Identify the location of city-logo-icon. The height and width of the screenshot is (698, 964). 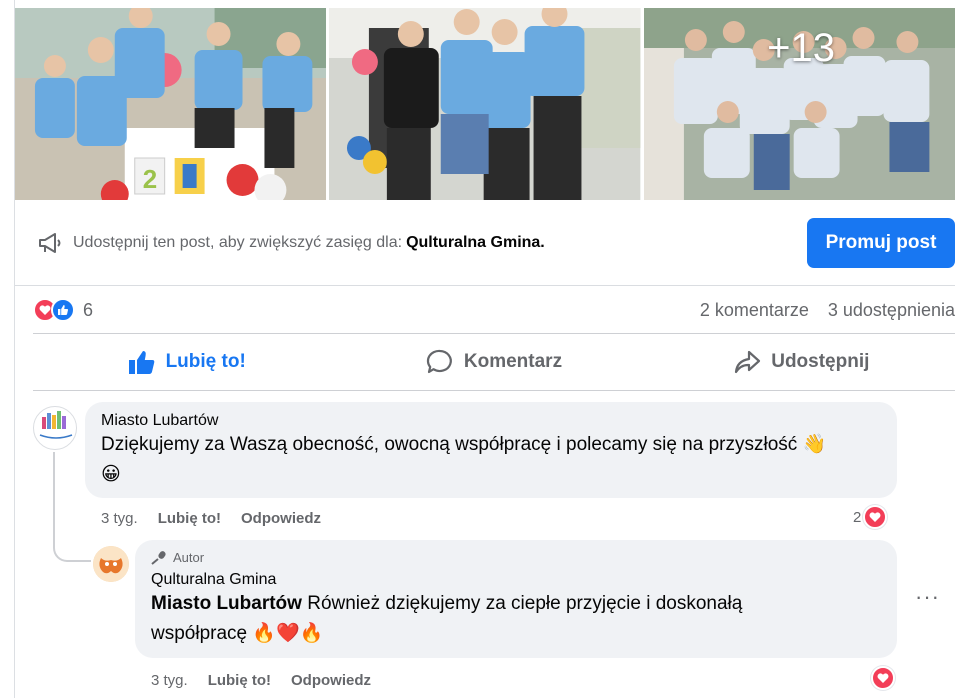
(56, 425).